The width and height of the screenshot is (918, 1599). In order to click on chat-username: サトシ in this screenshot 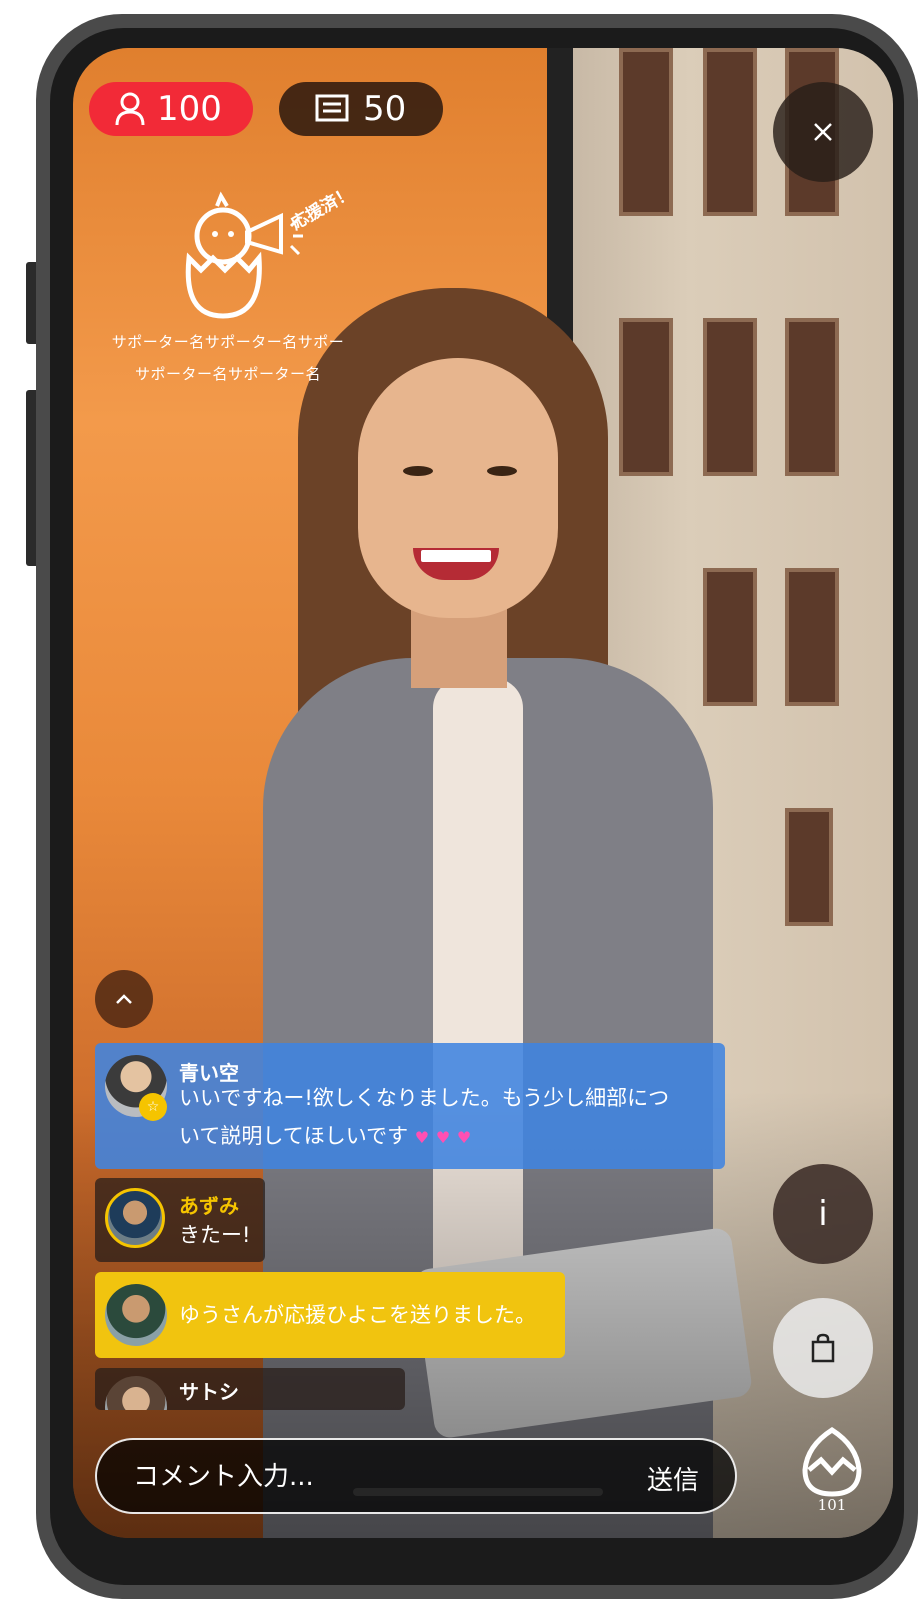, I will do `click(209, 1392)`.